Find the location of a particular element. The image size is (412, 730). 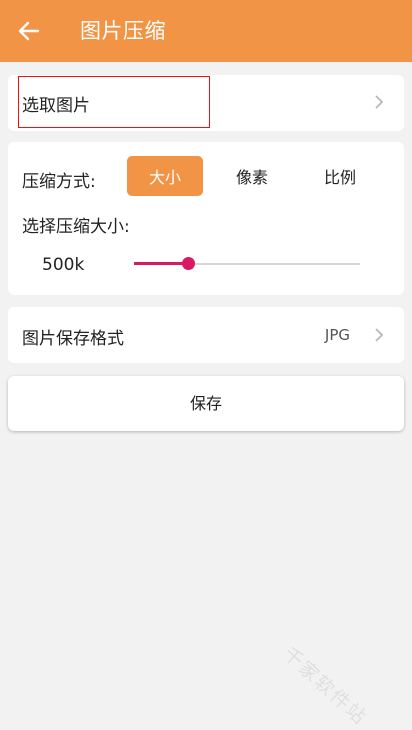

save-button-label: 保存 is located at coordinates (205, 403).